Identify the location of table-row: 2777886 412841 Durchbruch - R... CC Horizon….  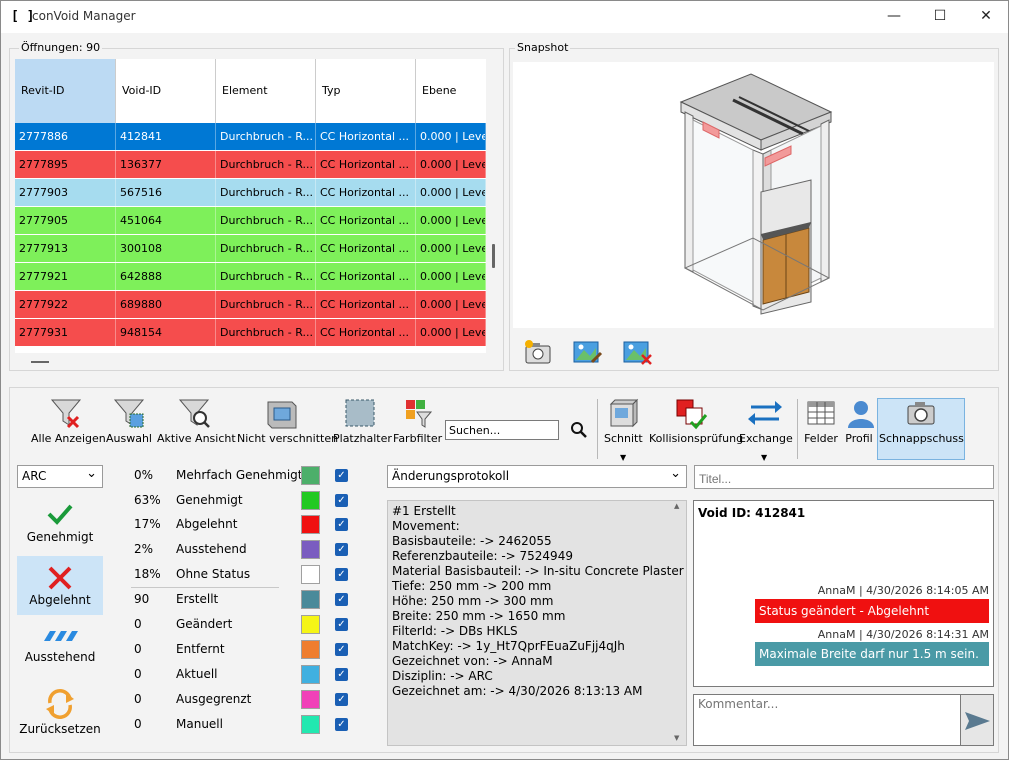
(250, 137).